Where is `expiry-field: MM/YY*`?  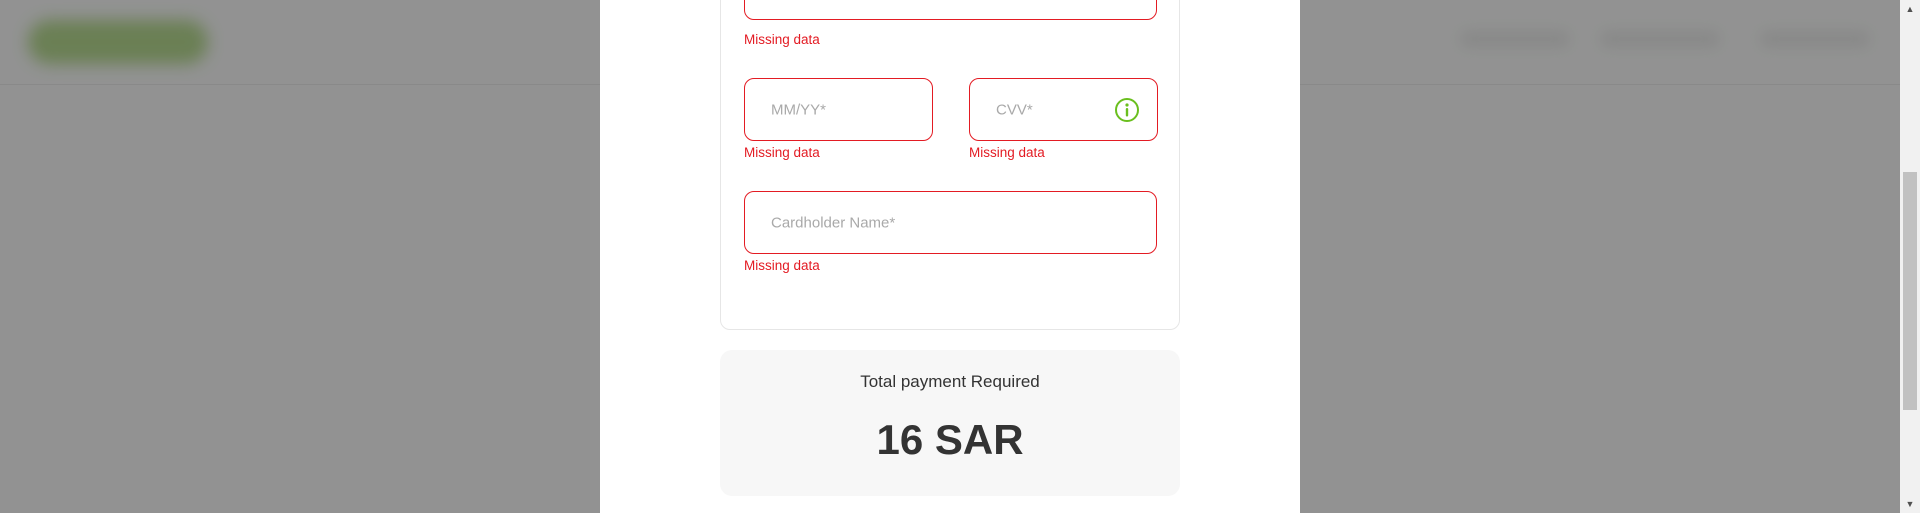 expiry-field: MM/YY* is located at coordinates (838, 109).